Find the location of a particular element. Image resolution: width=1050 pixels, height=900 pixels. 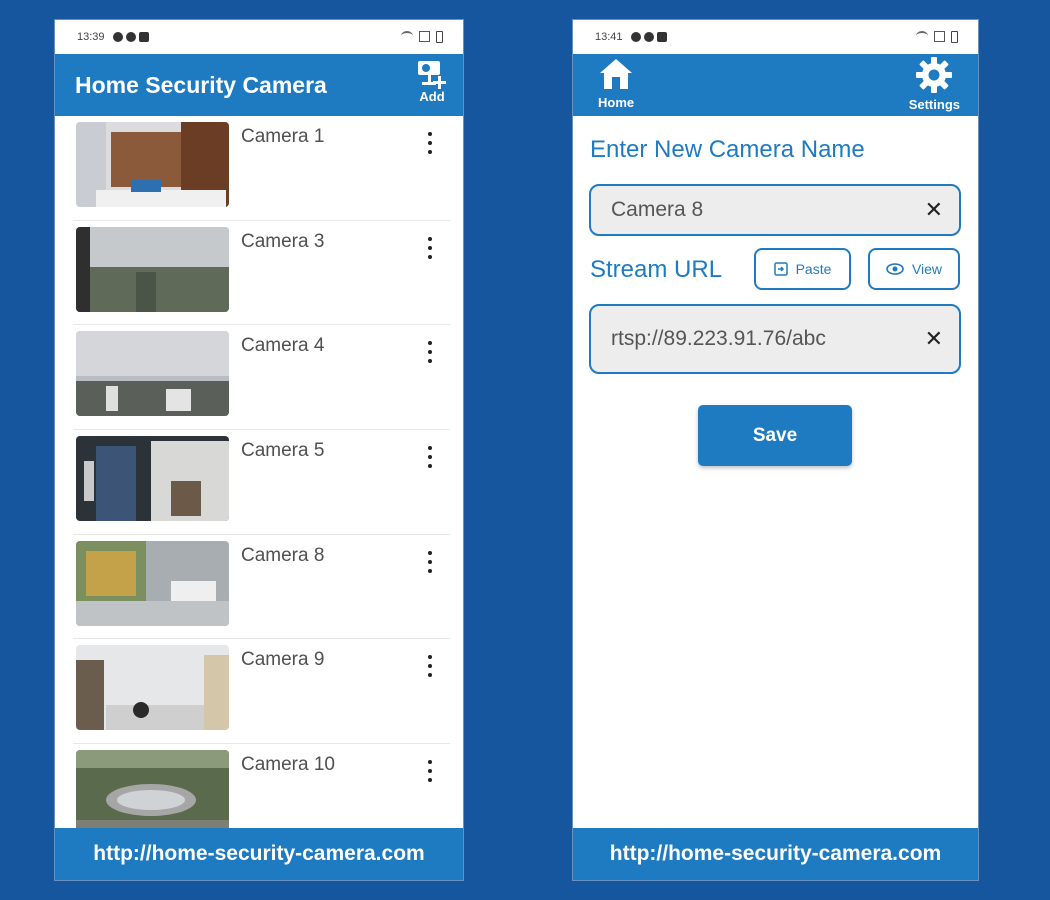

home-icon is located at coordinates (616, 74).